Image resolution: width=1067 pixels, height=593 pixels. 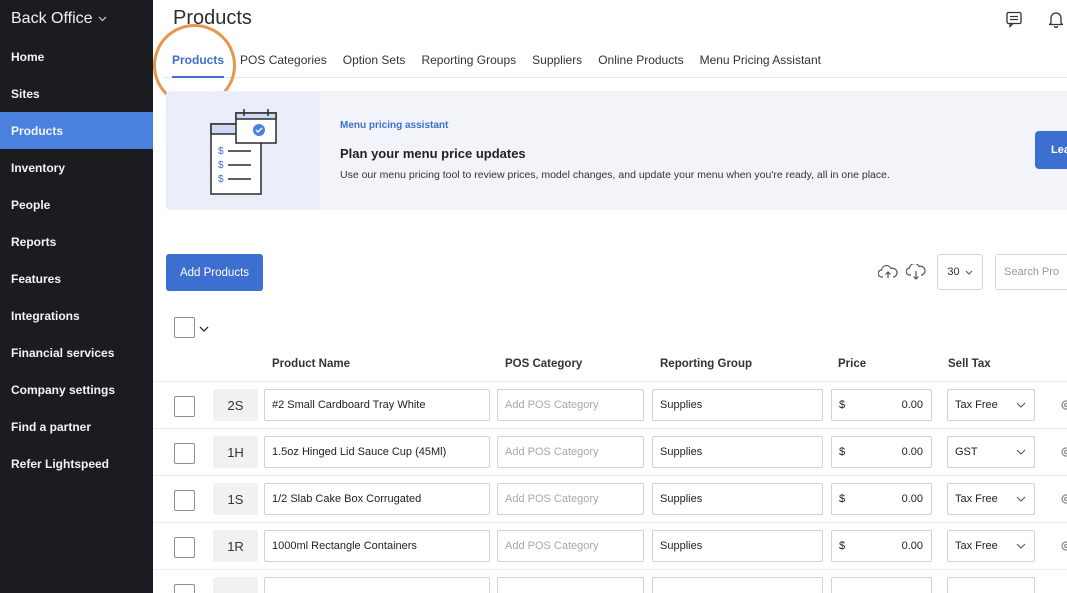 What do you see at coordinates (37, 130) in the screenshot?
I see `sidebar-item-label: Products` at bounding box center [37, 130].